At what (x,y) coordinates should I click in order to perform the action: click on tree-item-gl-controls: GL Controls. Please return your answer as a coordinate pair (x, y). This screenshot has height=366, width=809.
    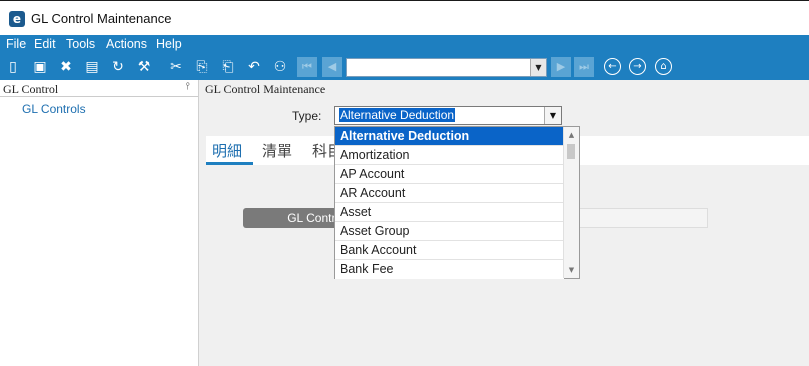
    Looking at the image, I should click on (54, 109).